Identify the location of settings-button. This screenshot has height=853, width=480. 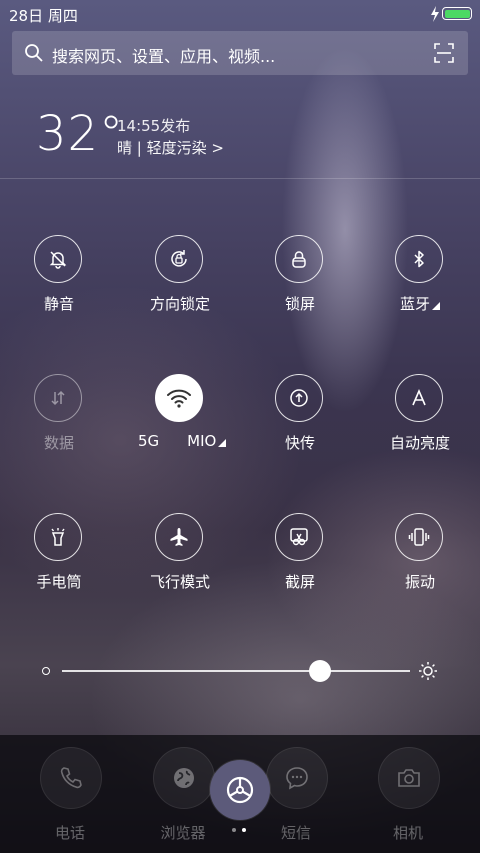
(240, 790).